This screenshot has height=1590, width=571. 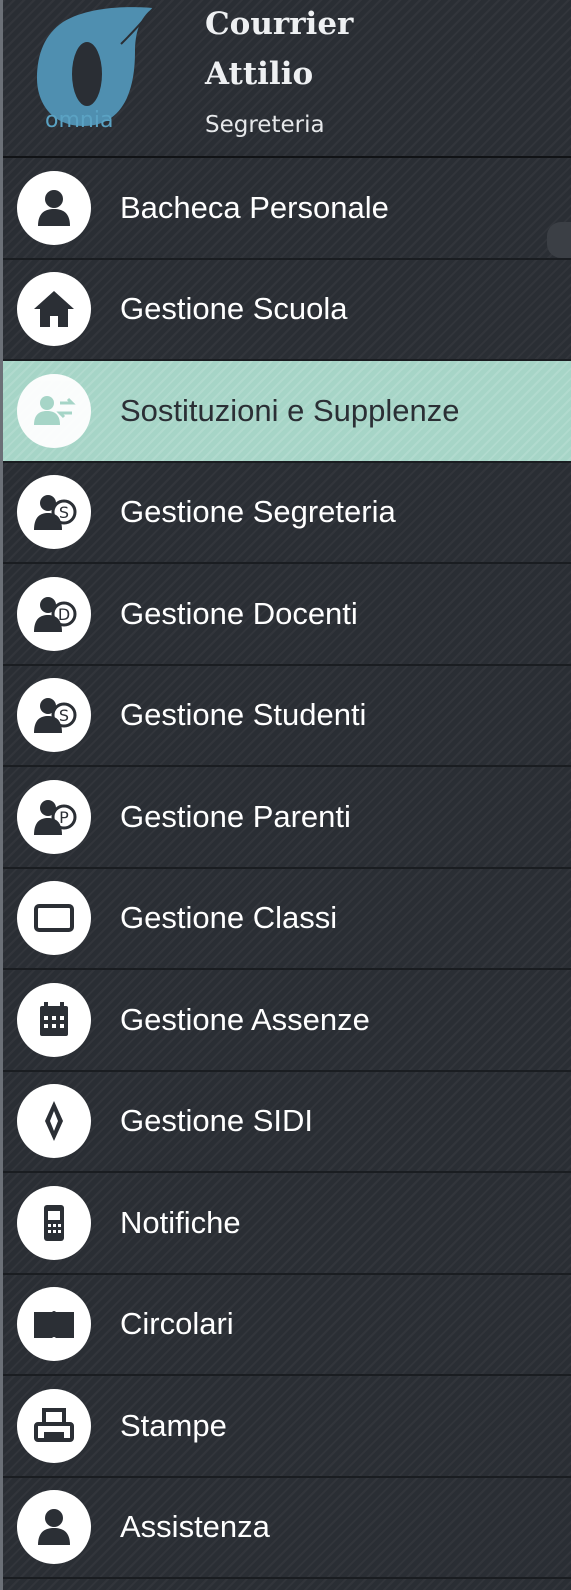 I want to click on user-first-name: Courrier, so click(x=279, y=24).